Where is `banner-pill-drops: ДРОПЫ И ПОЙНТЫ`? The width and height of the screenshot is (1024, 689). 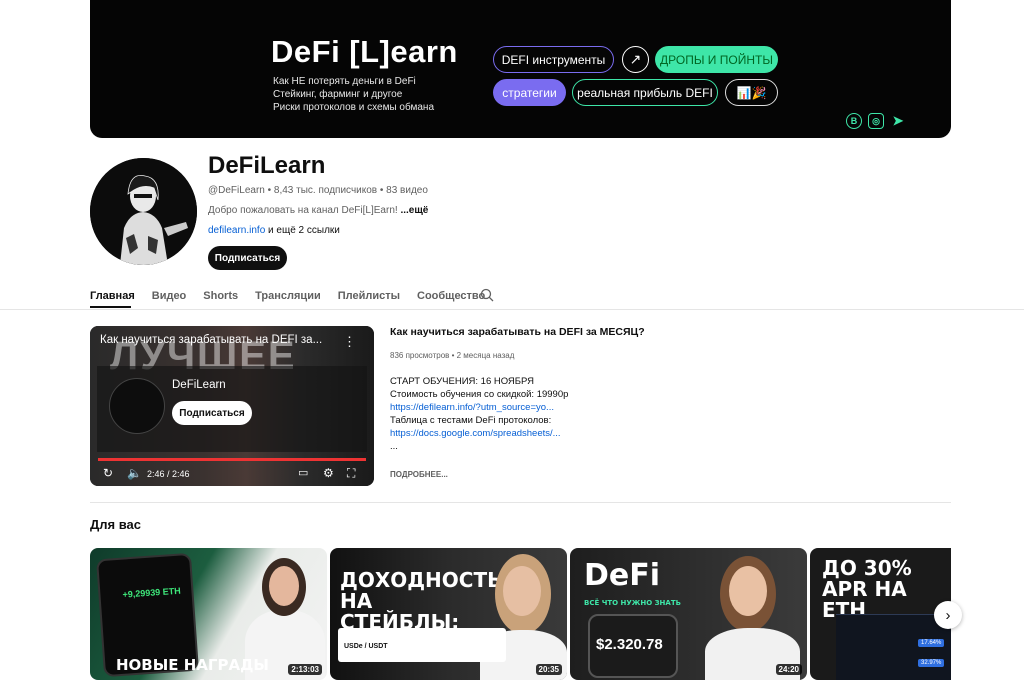 banner-pill-drops: ДРОПЫ И ПОЙНТЫ is located at coordinates (716, 59).